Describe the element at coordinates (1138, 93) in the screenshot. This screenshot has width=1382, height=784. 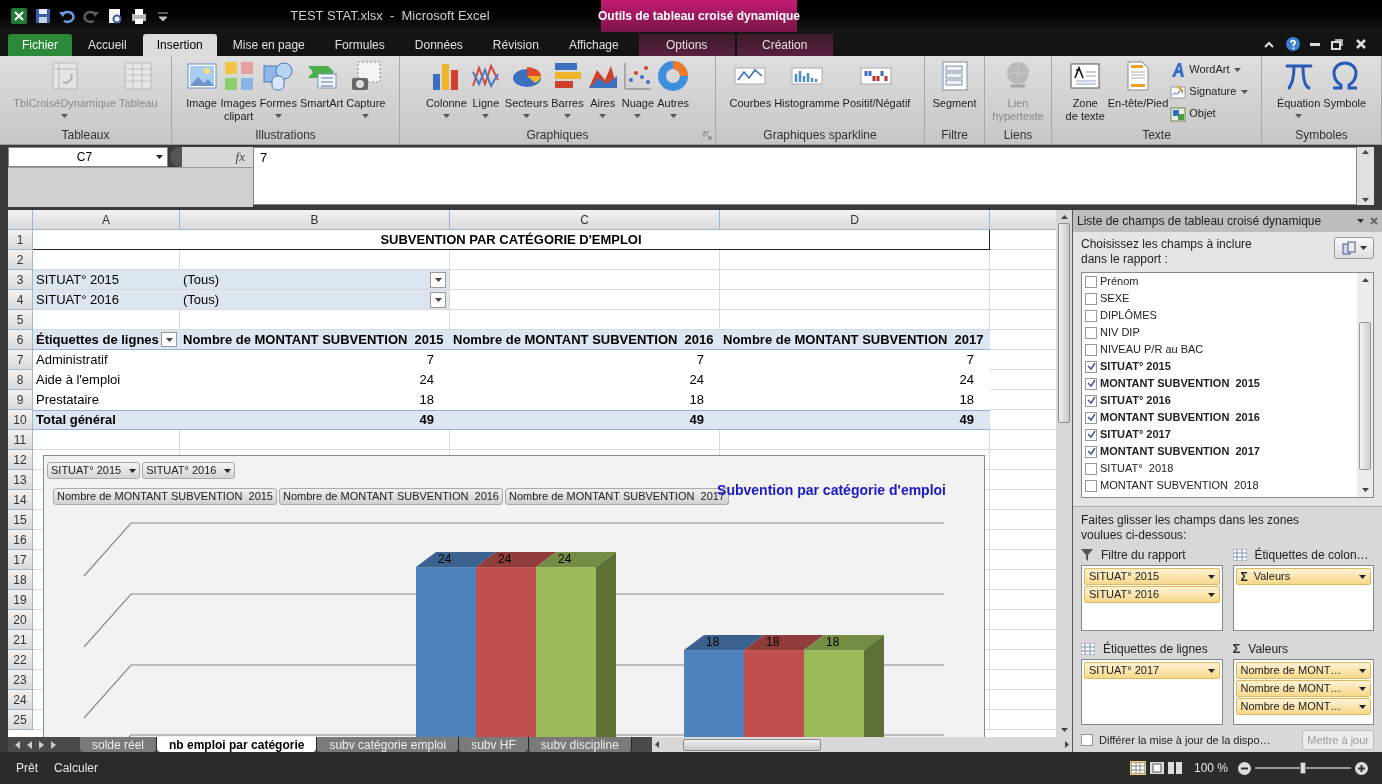
I see `ribbon-button: En-tête/Pied` at that location.